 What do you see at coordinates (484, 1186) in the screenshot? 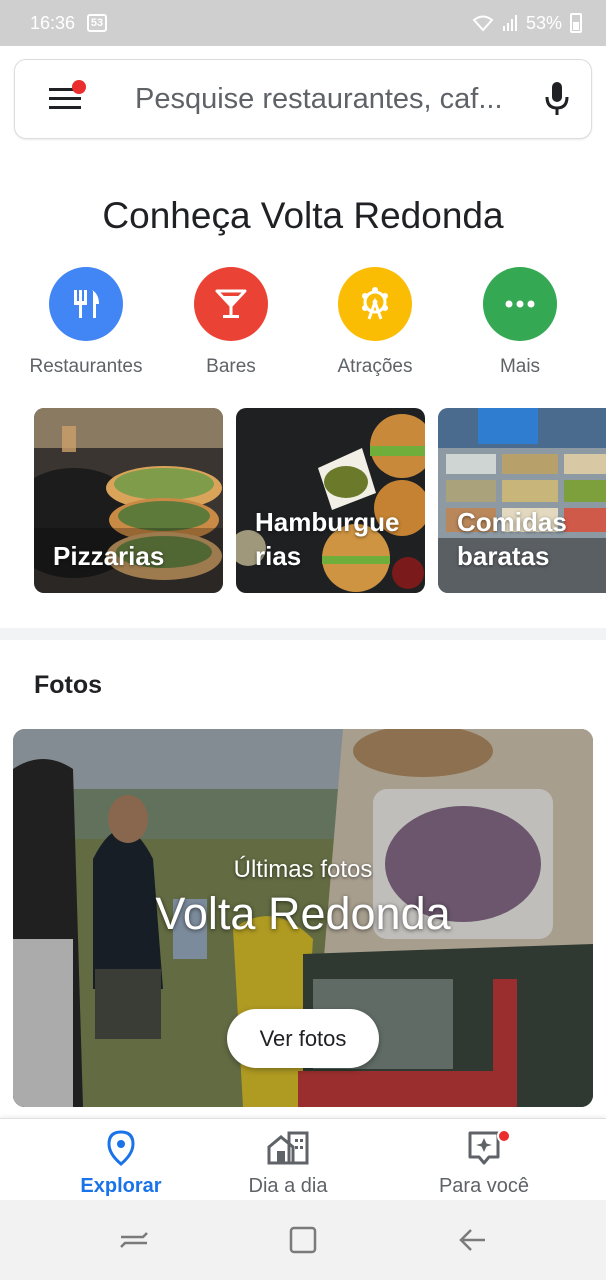
I see `nav-label: Para você` at bounding box center [484, 1186].